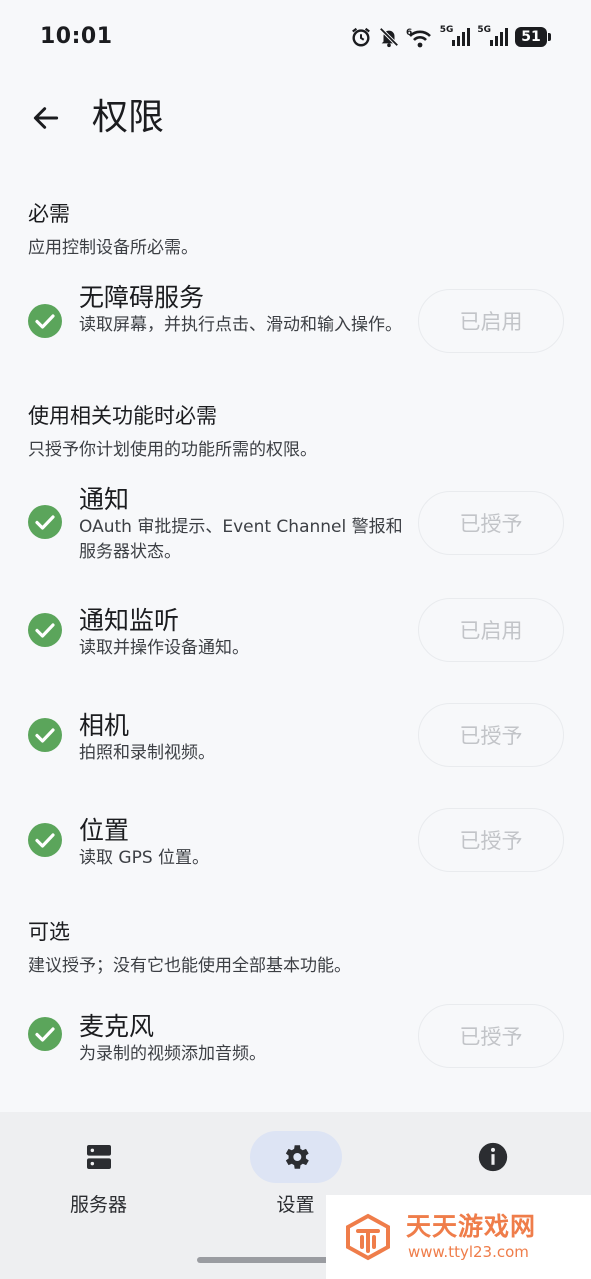 This screenshot has width=591, height=1279. What do you see at coordinates (98, 1205) in the screenshot?
I see `nav-label: 服务器` at bounding box center [98, 1205].